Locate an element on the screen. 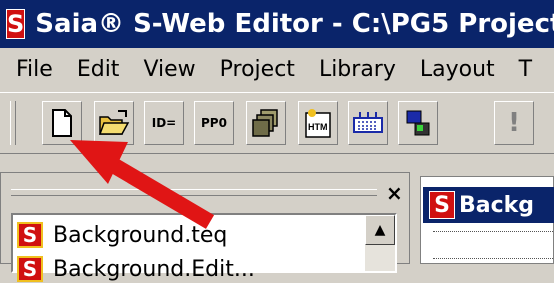 The width and height of the screenshot is (554, 283). open-button is located at coordinates (114, 123).